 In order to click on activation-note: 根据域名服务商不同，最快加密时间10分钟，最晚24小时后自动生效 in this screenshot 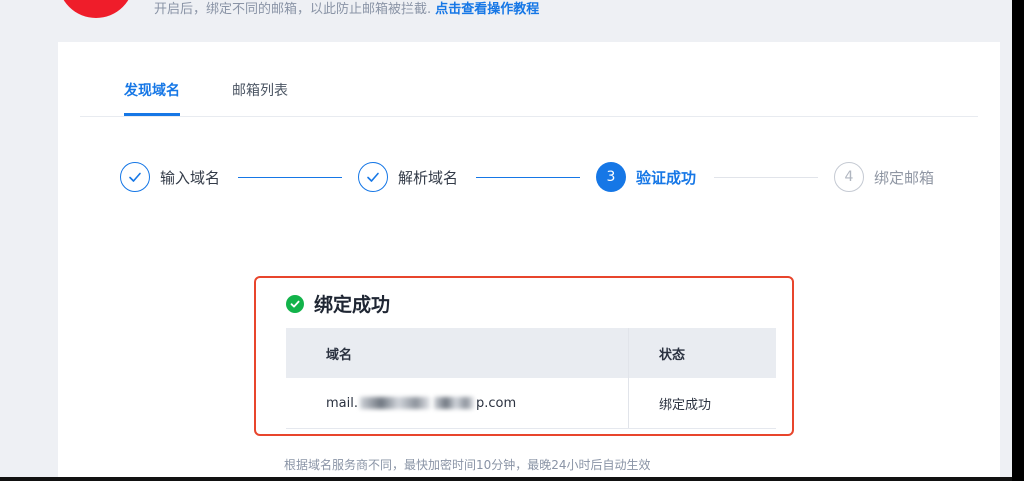, I will do `click(467, 465)`.